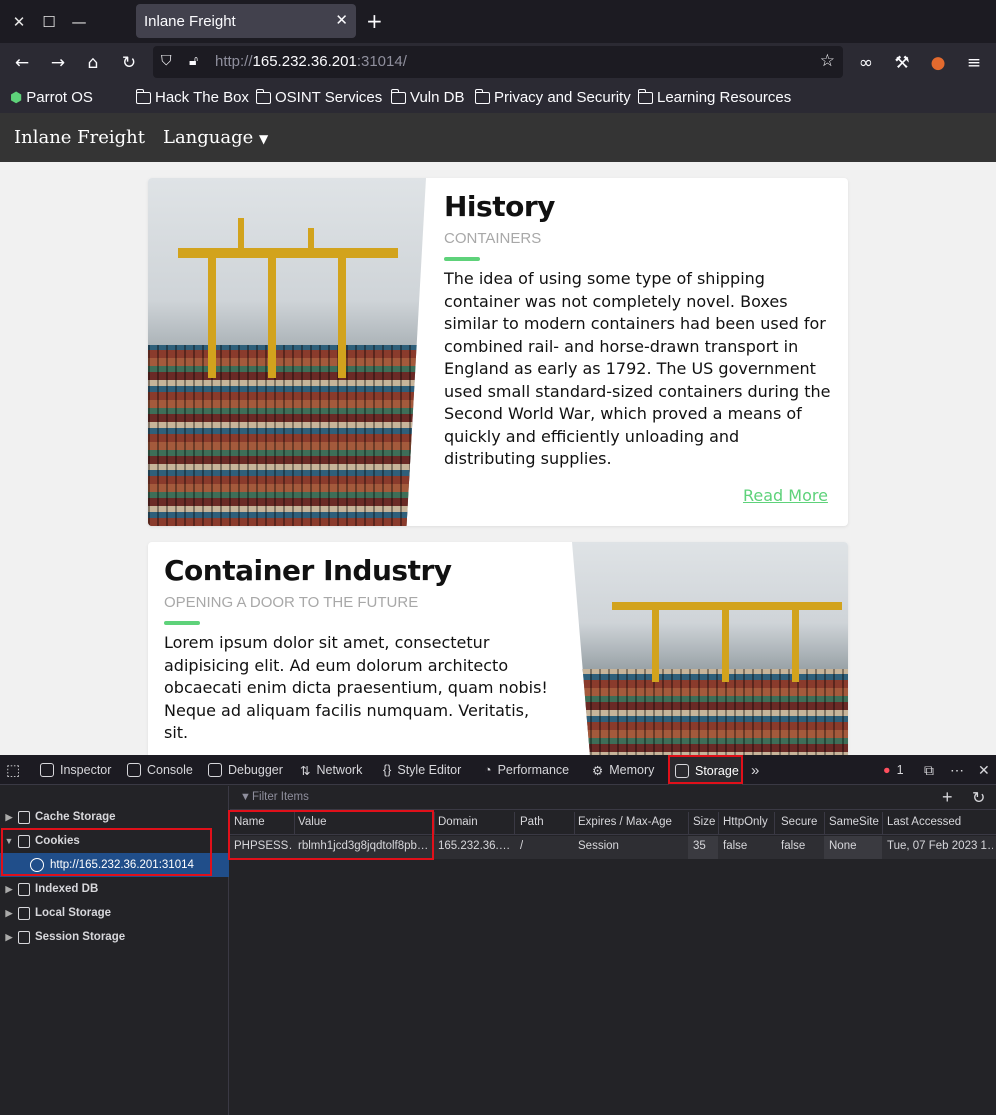 Image resolution: width=996 pixels, height=1115 pixels. I want to click on bookmark-hack-the-box: Hack The Box, so click(192, 97).